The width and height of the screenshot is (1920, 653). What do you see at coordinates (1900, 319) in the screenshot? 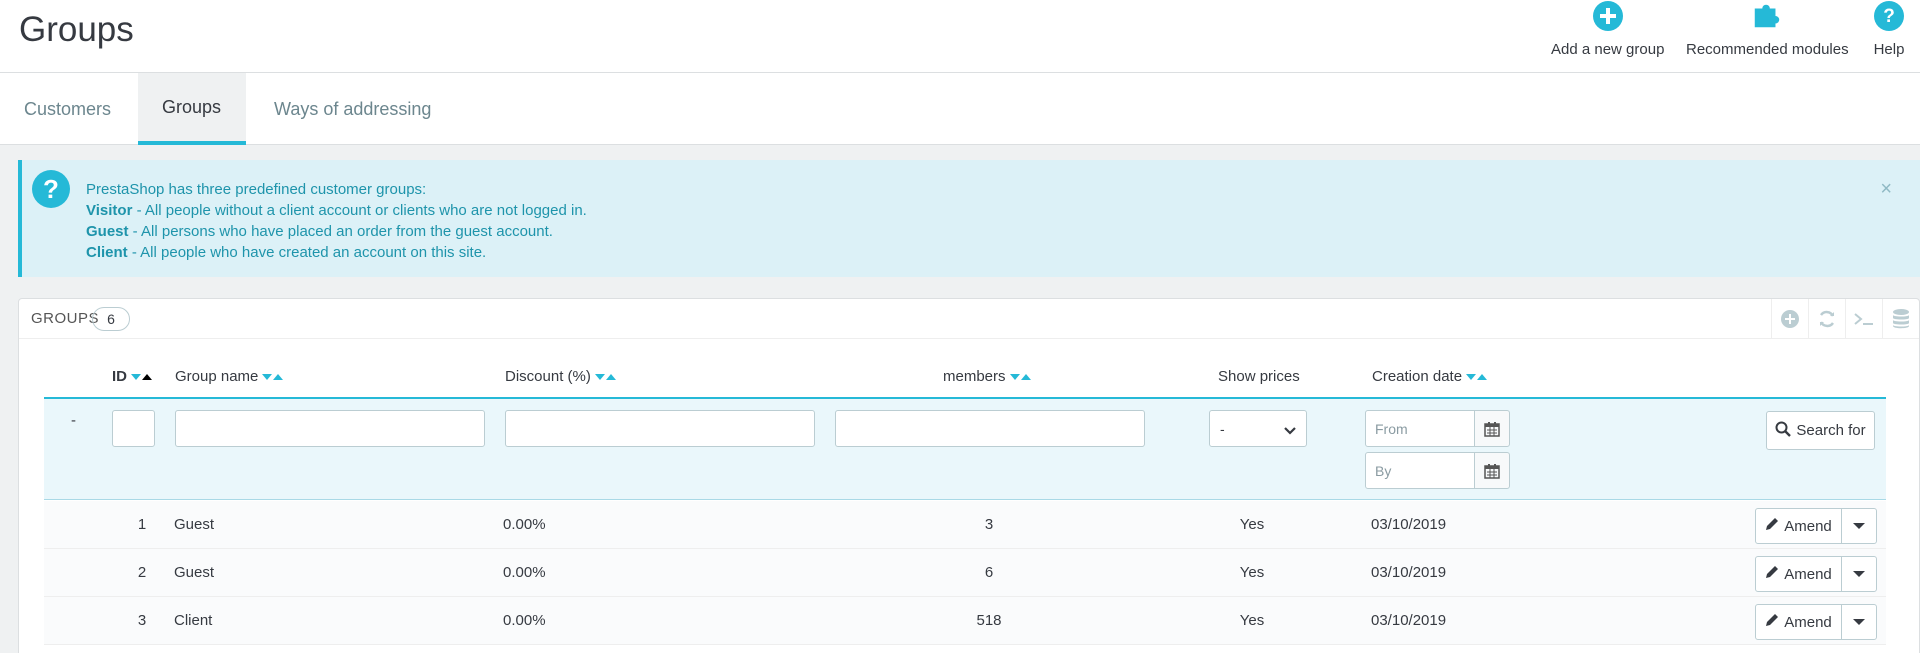
I see `database-icon` at bounding box center [1900, 319].